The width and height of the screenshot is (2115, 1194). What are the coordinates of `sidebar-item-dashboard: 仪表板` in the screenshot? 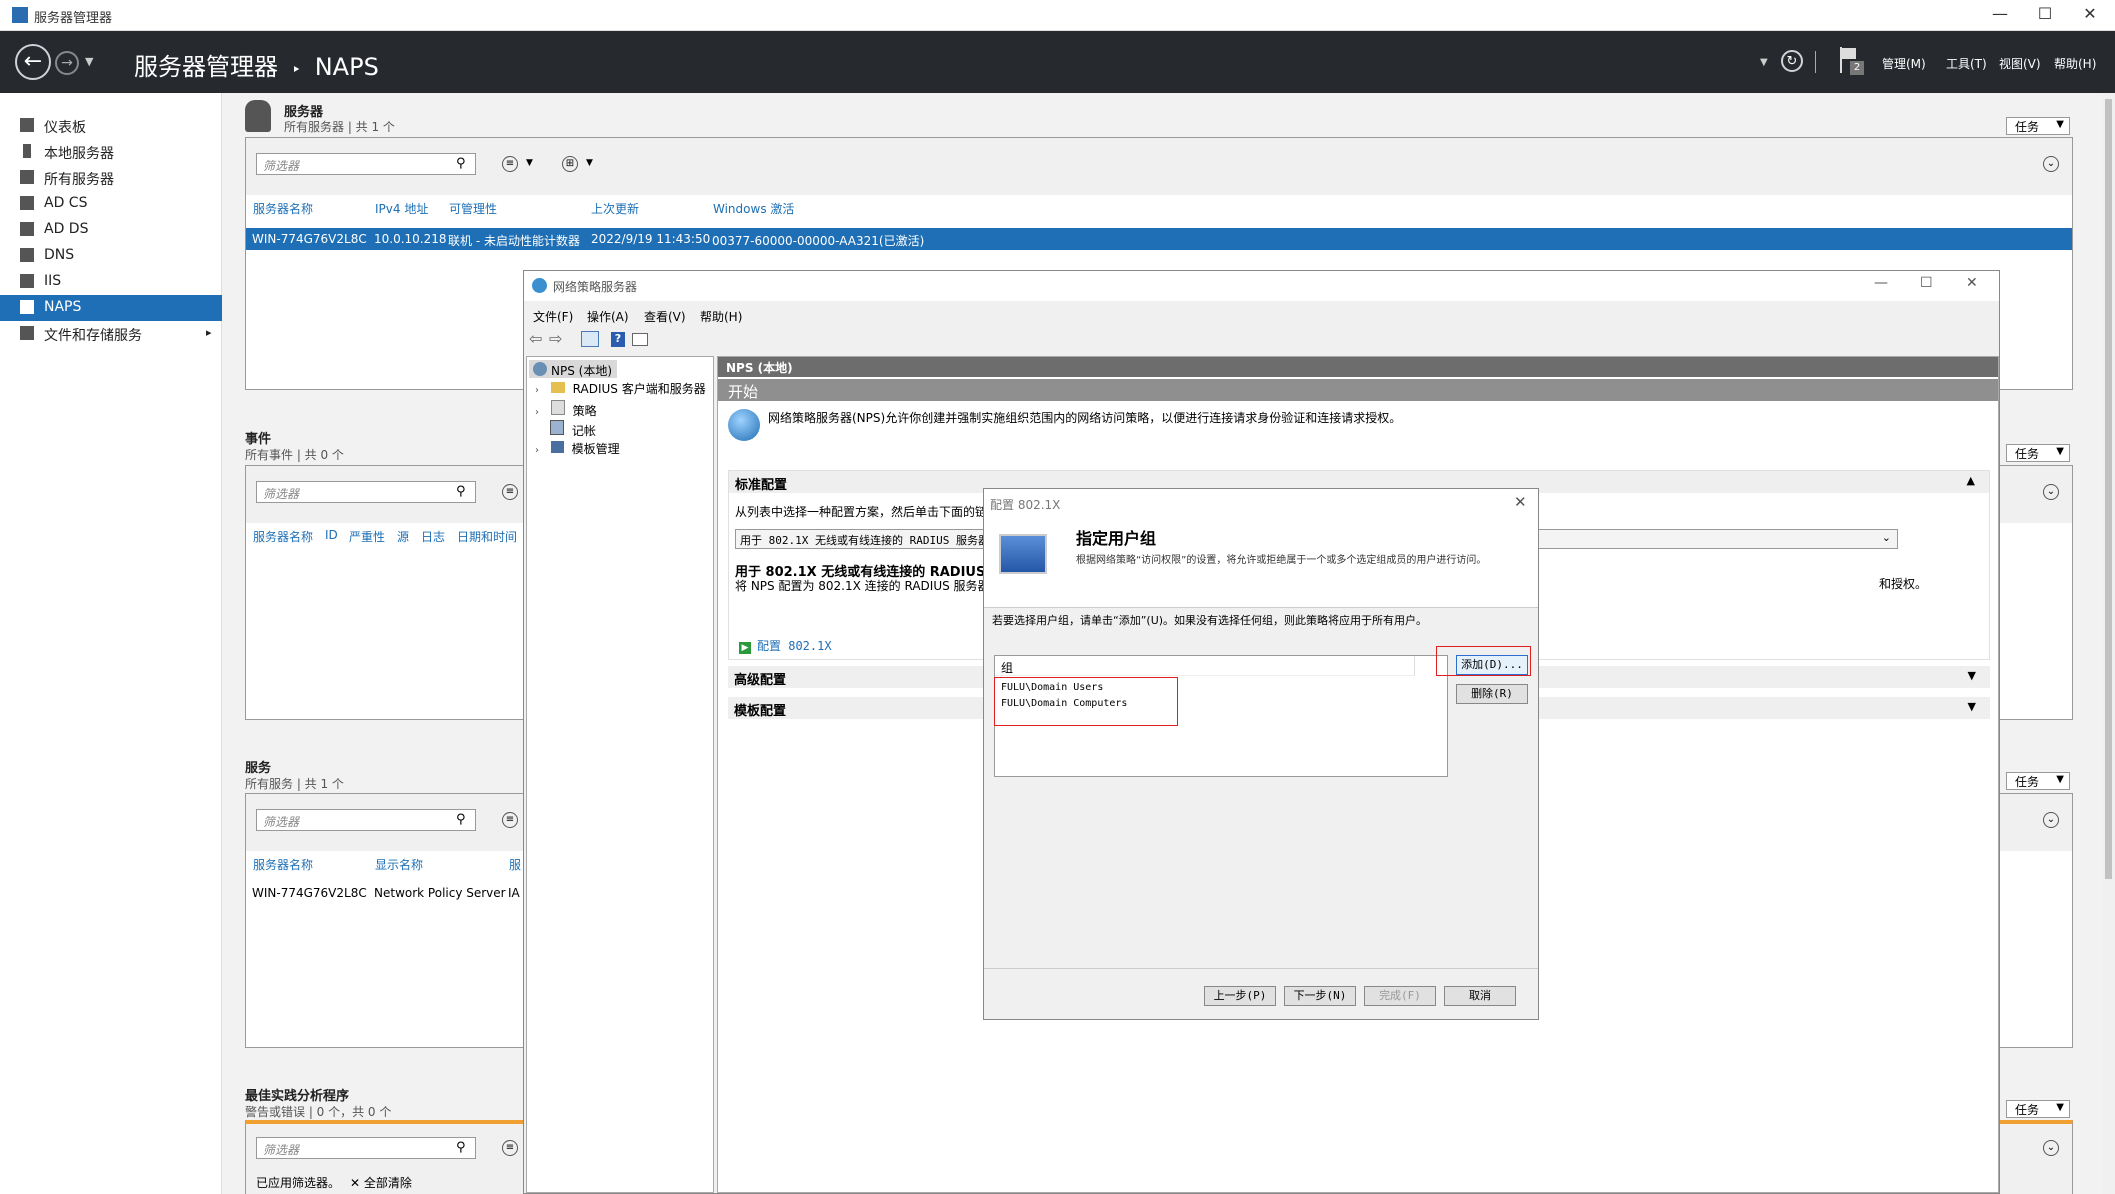 It's located at (111, 126).